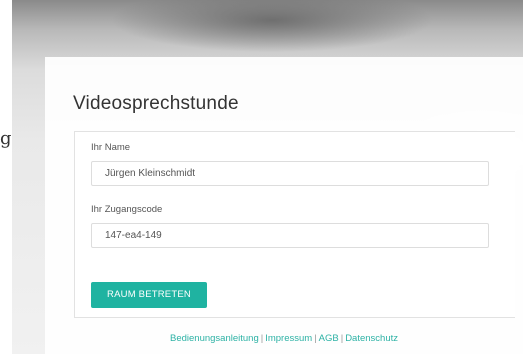 The height and width of the screenshot is (354, 523). I want to click on name-label: Ihr Name, so click(111, 147).